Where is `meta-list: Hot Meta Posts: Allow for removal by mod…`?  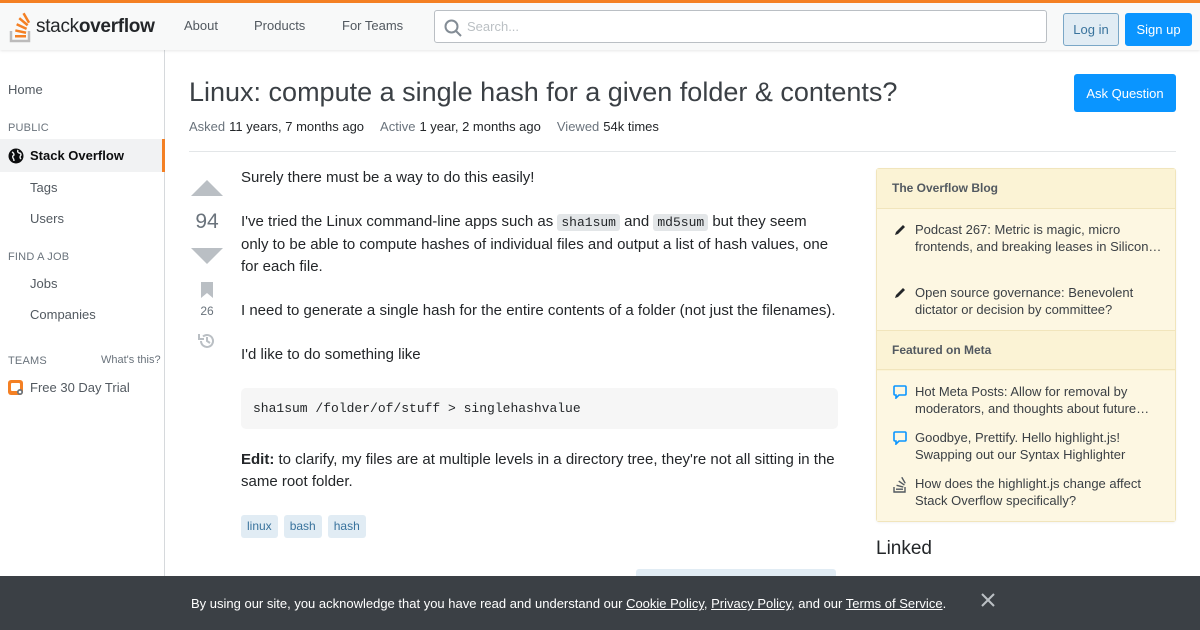 meta-list: Hot Meta Posts: Allow for removal by mod… is located at coordinates (1026, 446).